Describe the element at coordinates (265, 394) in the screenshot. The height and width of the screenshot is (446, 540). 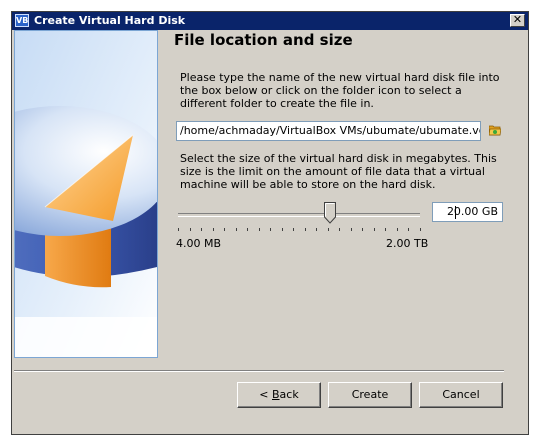
I see `back-prefix: <` at that location.